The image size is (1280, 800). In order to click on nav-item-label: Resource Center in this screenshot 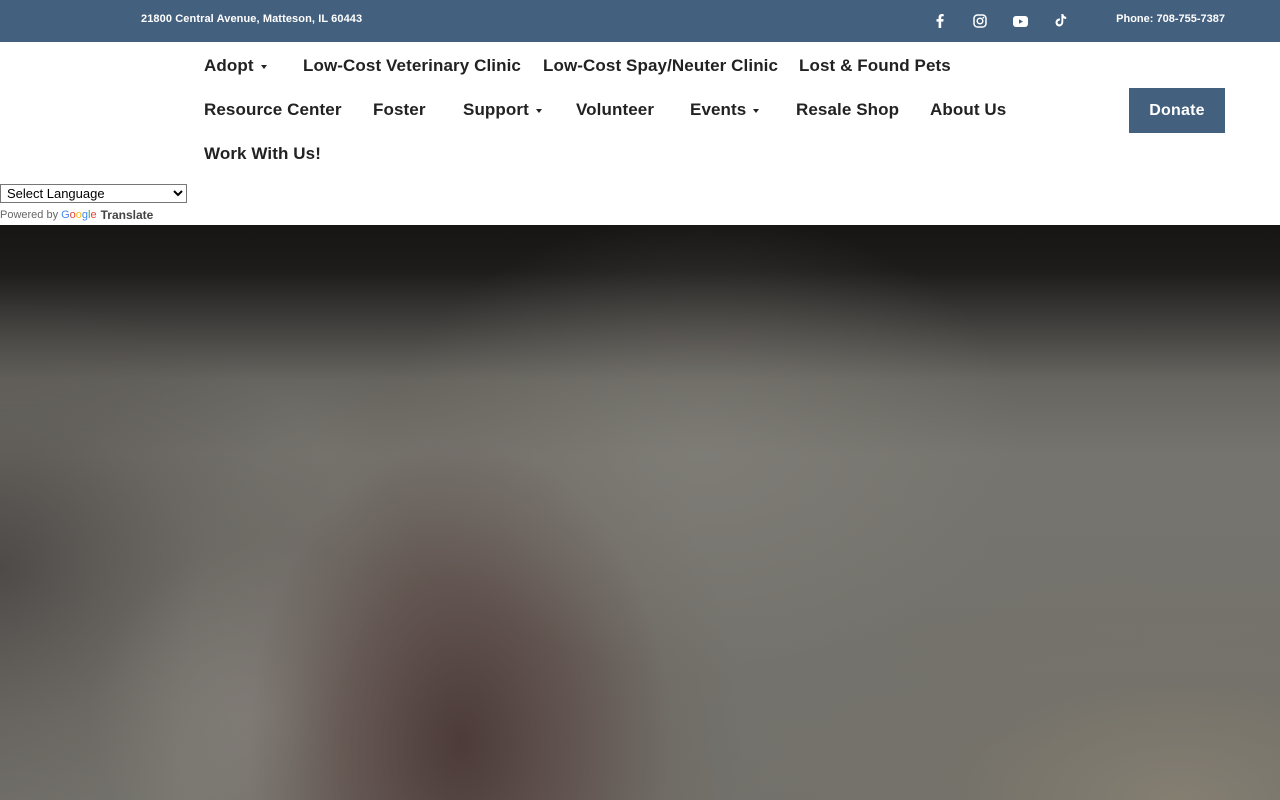, I will do `click(273, 109)`.